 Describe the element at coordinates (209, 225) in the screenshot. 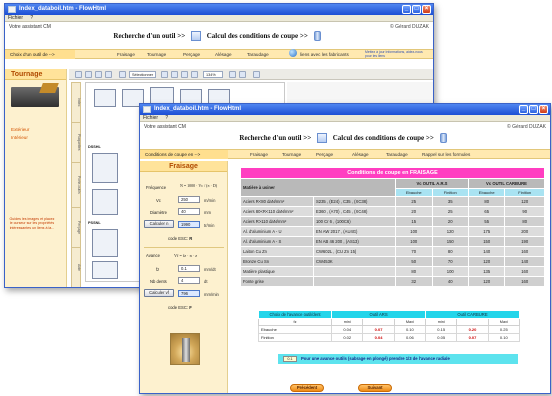

I see `n-unit: tr/min` at that location.